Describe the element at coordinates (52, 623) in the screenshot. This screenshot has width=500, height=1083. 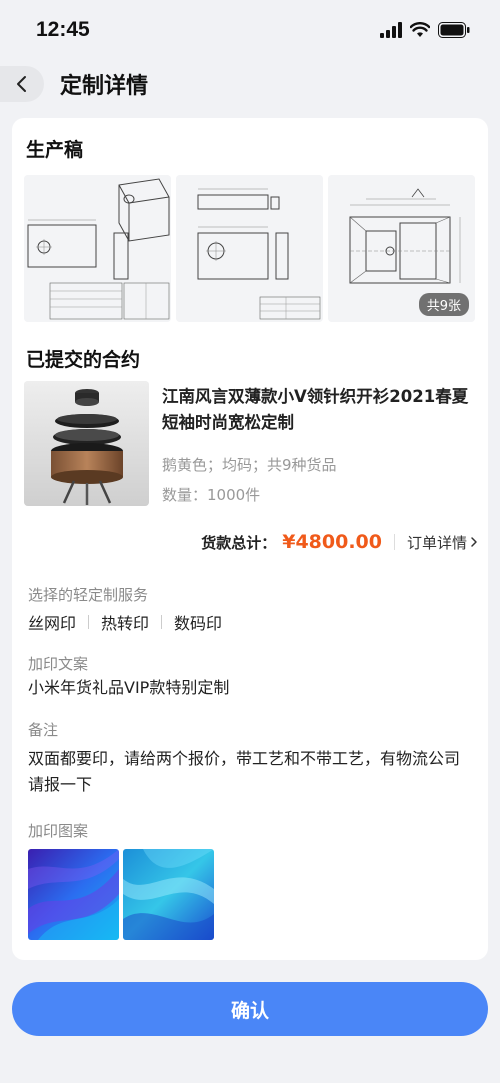
I see `service-item: 丝网印` at that location.